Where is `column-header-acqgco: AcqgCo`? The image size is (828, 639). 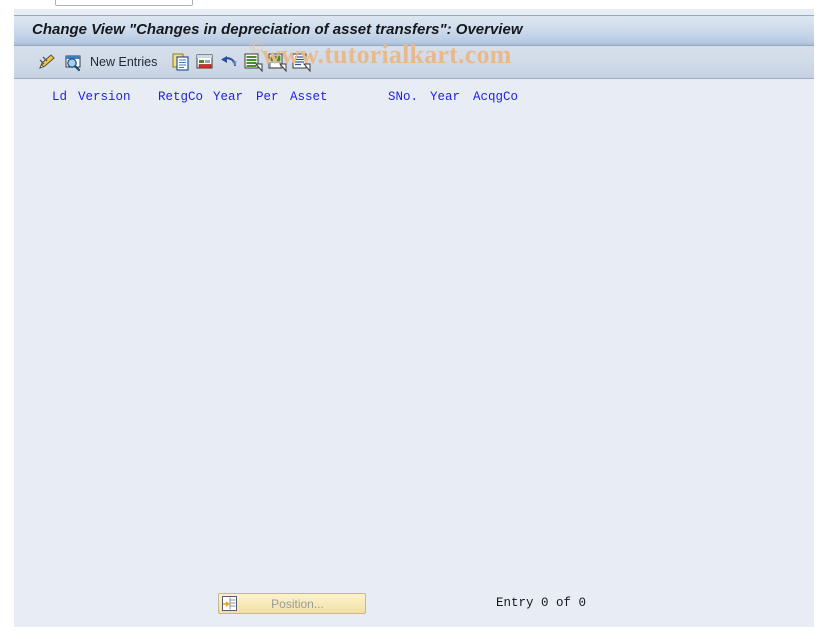 column-header-acqgco: AcqgCo is located at coordinates (495, 97).